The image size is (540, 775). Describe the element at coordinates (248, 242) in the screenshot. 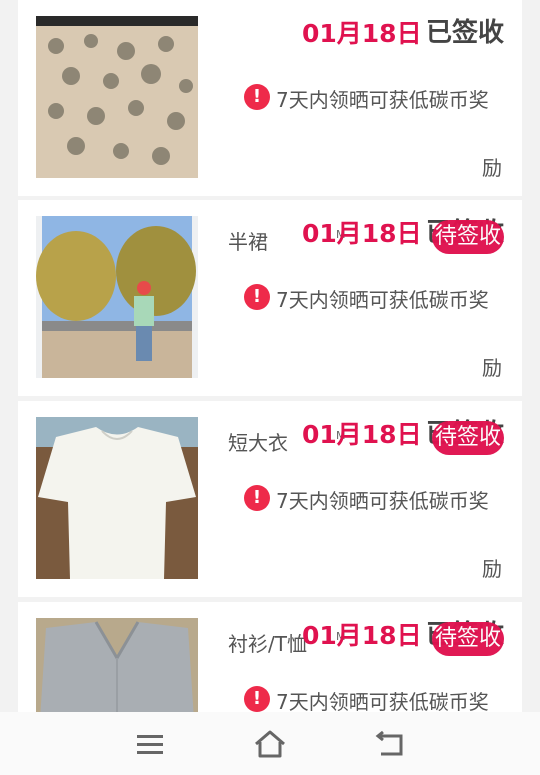

I see `product-category: 半裙` at that location.